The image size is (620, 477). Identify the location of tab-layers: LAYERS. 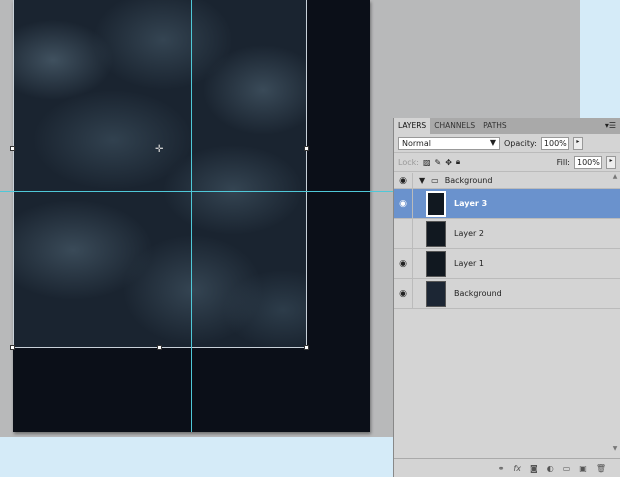
(412, 126).